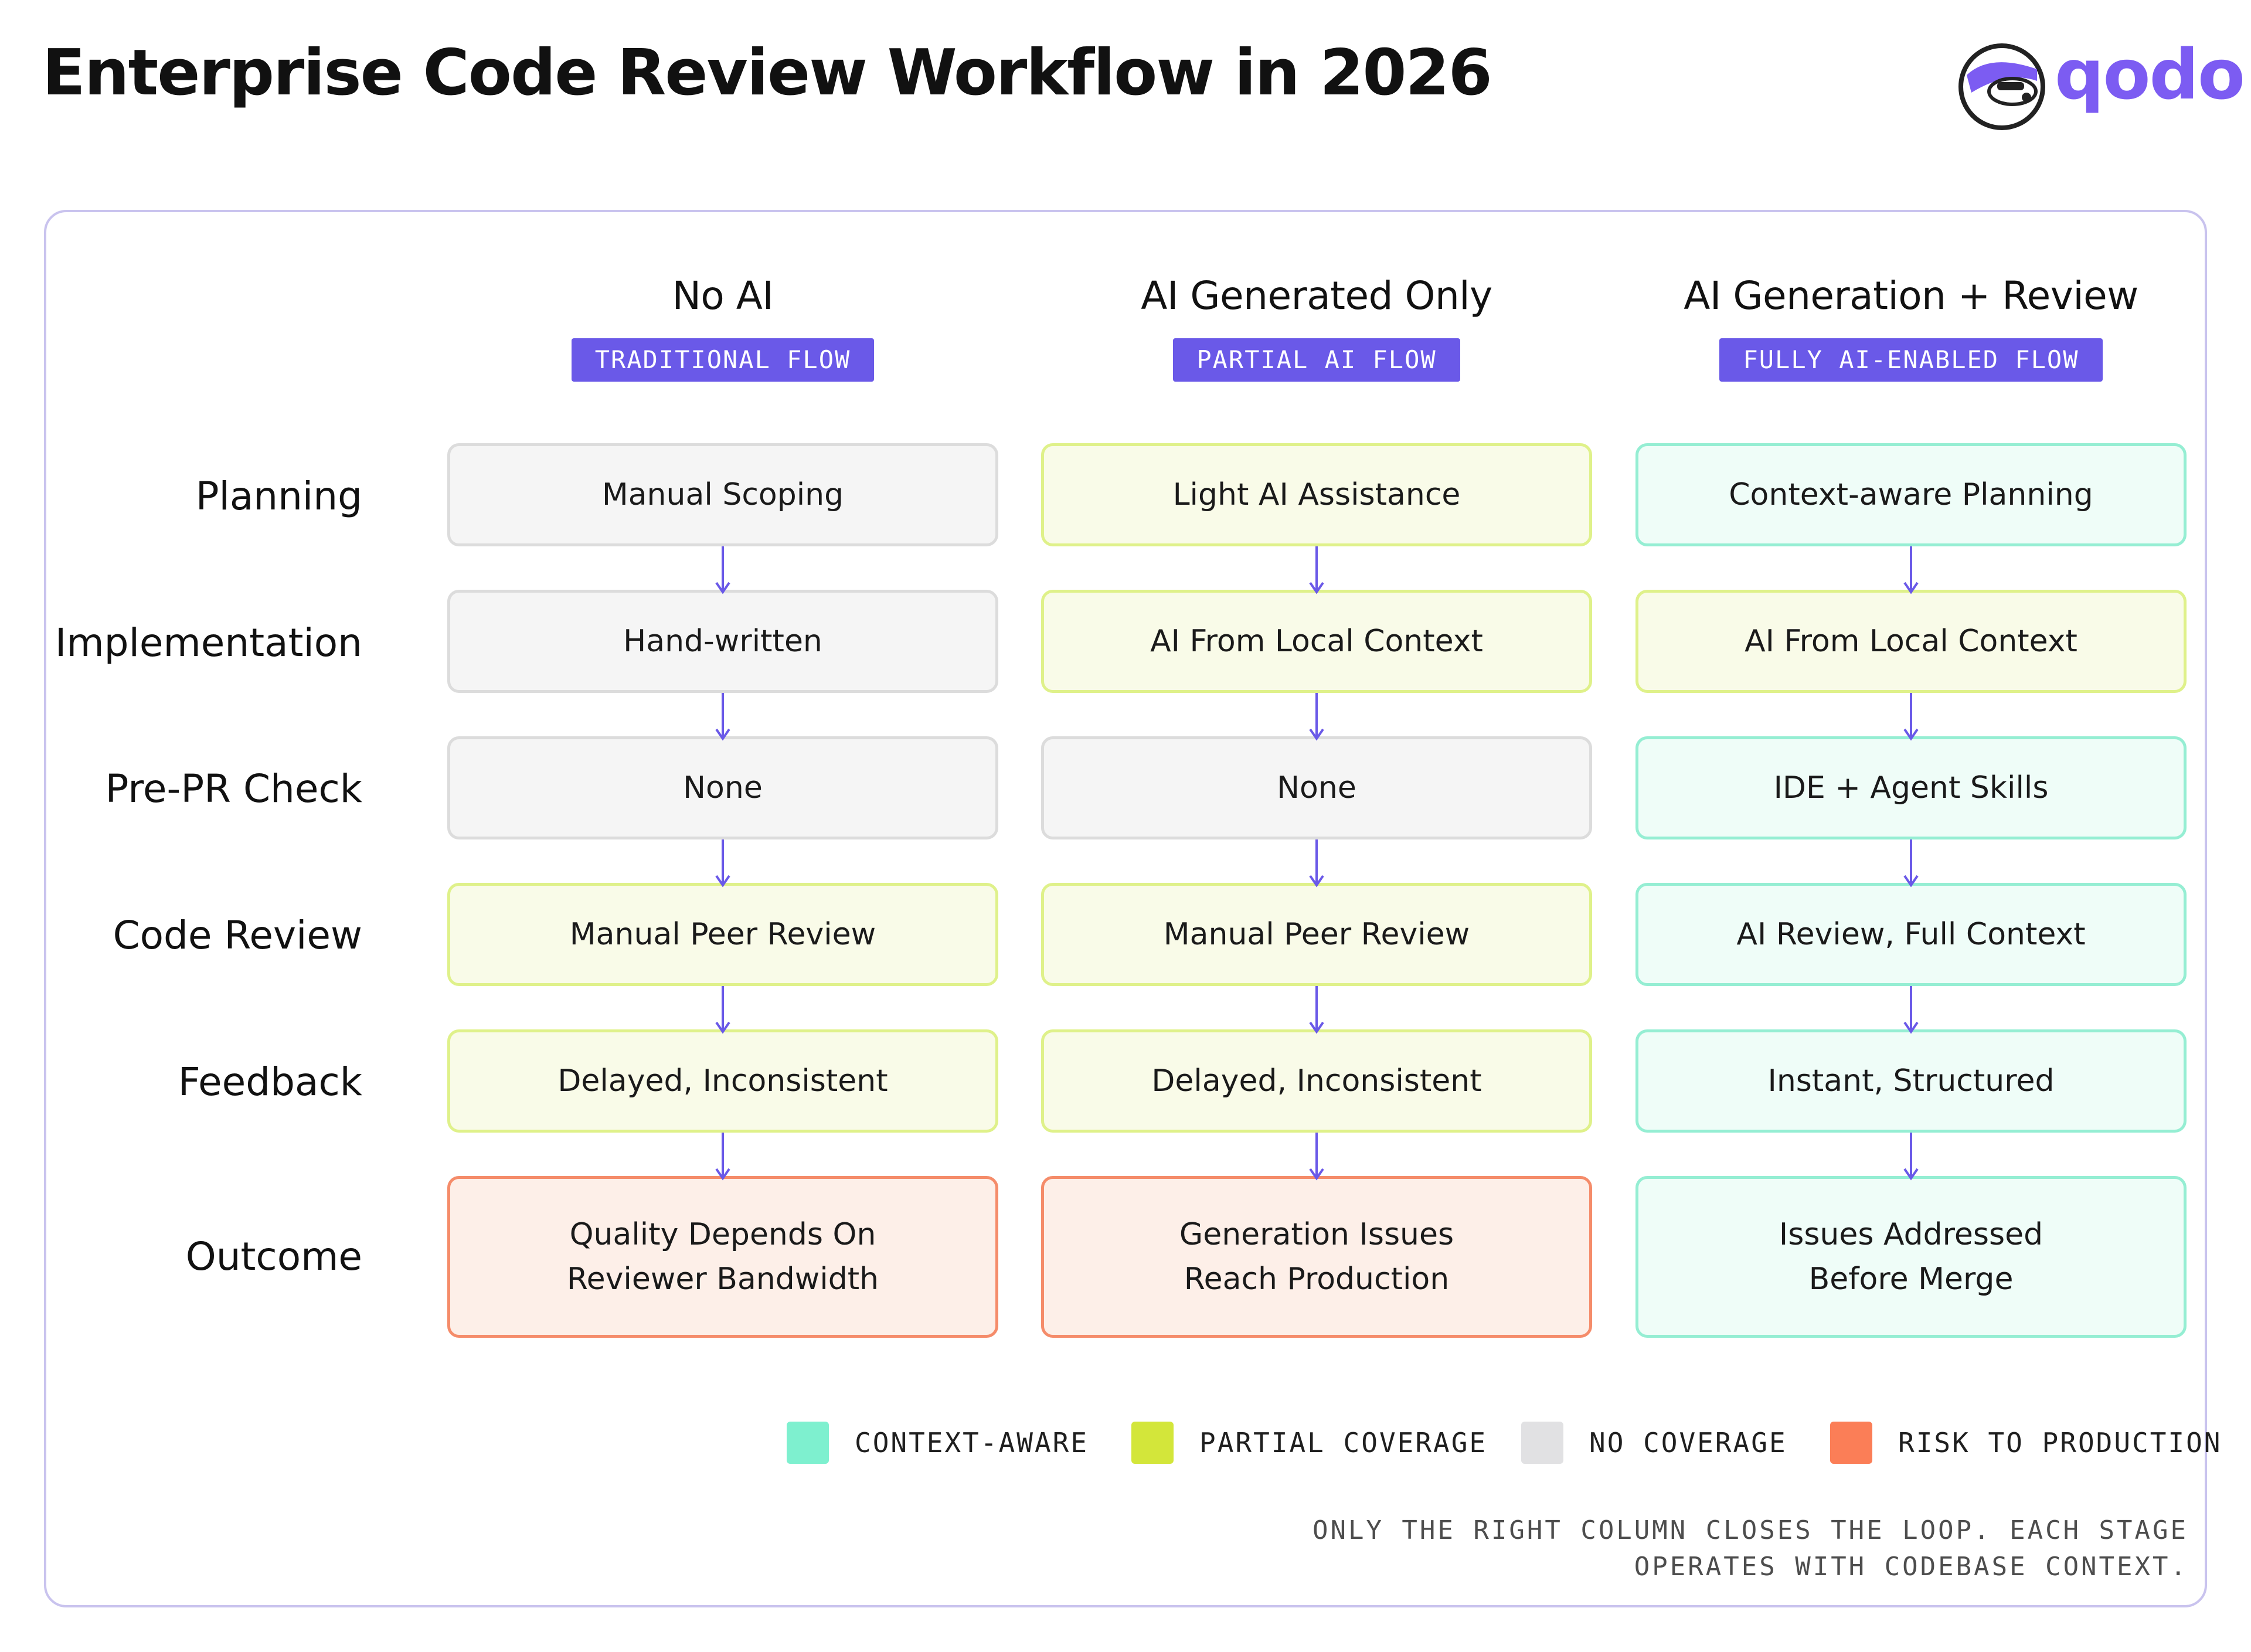 The width and height of the screenshot is (2251, 1652). Describe the element at coordinates (767, 73) in the screenshot. I see `page-title: Enterprise Code Review Workflow in 2026` at that location.